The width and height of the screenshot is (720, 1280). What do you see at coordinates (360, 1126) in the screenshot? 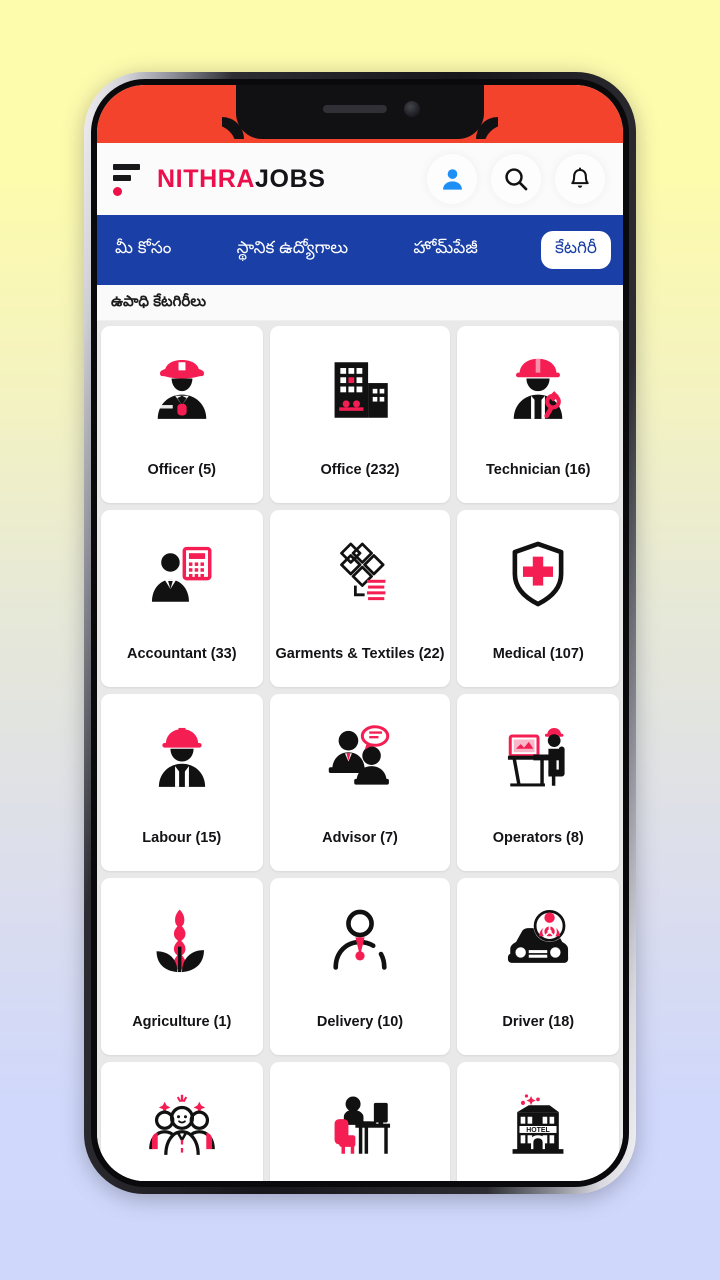
I see `desk-computer-icon` at bounding box center [360, 1126].